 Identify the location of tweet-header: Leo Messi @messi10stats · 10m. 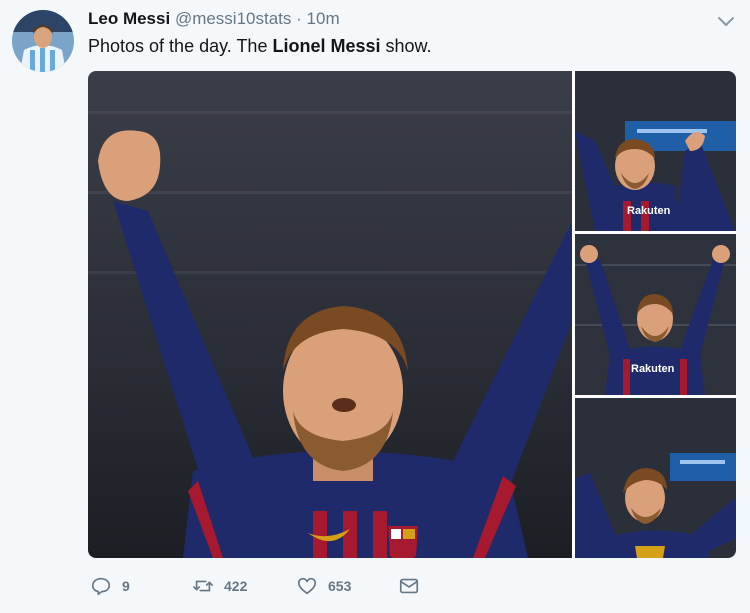
(214, 19).